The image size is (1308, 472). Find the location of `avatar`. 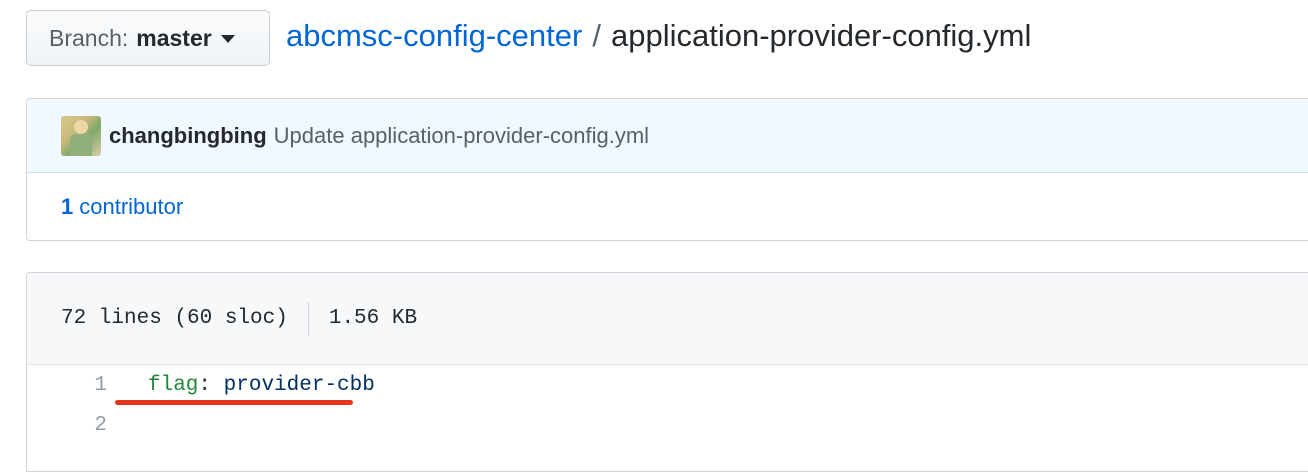

avatar is located at coordinates (81, 135).